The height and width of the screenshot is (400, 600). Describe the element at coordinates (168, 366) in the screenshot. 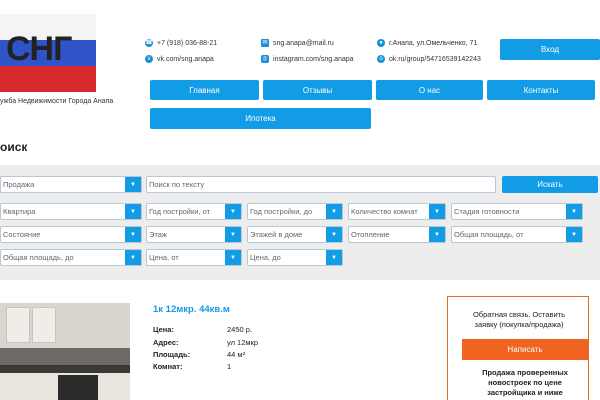

I see `listing-field-label: Комнат:` at that location.